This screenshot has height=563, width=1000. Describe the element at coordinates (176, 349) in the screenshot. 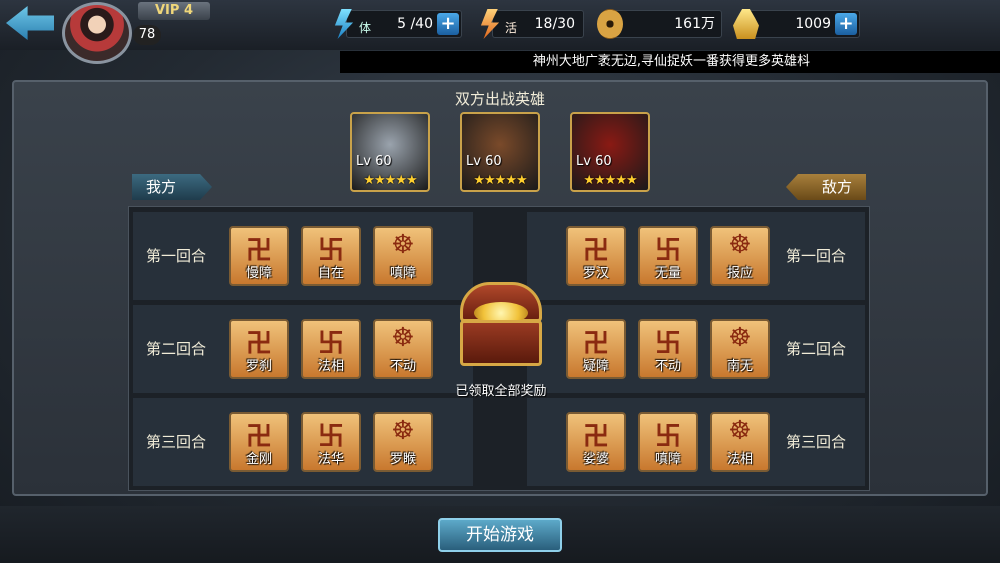

I see `round-label-ours: 第二回合` at that location.